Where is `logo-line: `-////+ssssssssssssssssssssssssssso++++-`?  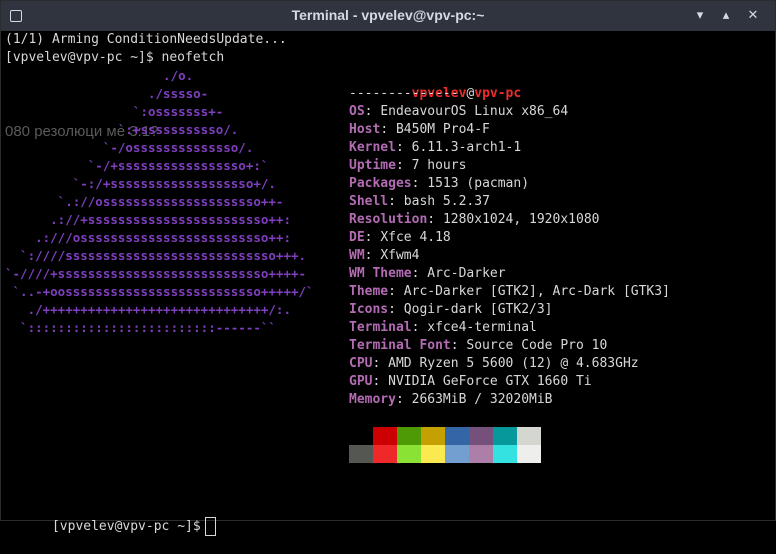 logo-line: `-////+ssssssssssssssssssssssssssso++++- is located at coordinates (156, 273).